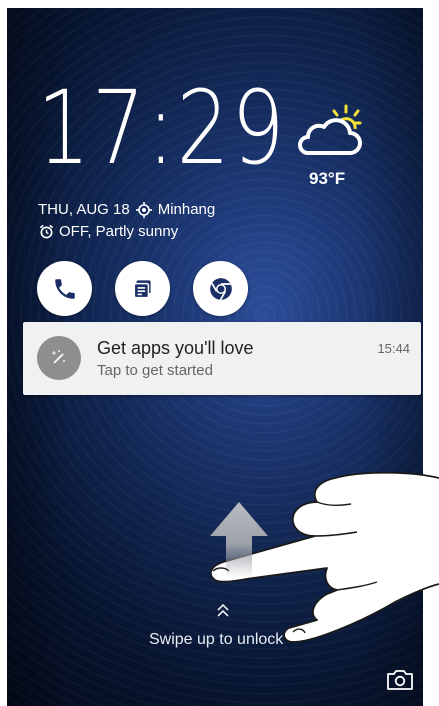  I want to click on chrome-icon, so click(220, 288).